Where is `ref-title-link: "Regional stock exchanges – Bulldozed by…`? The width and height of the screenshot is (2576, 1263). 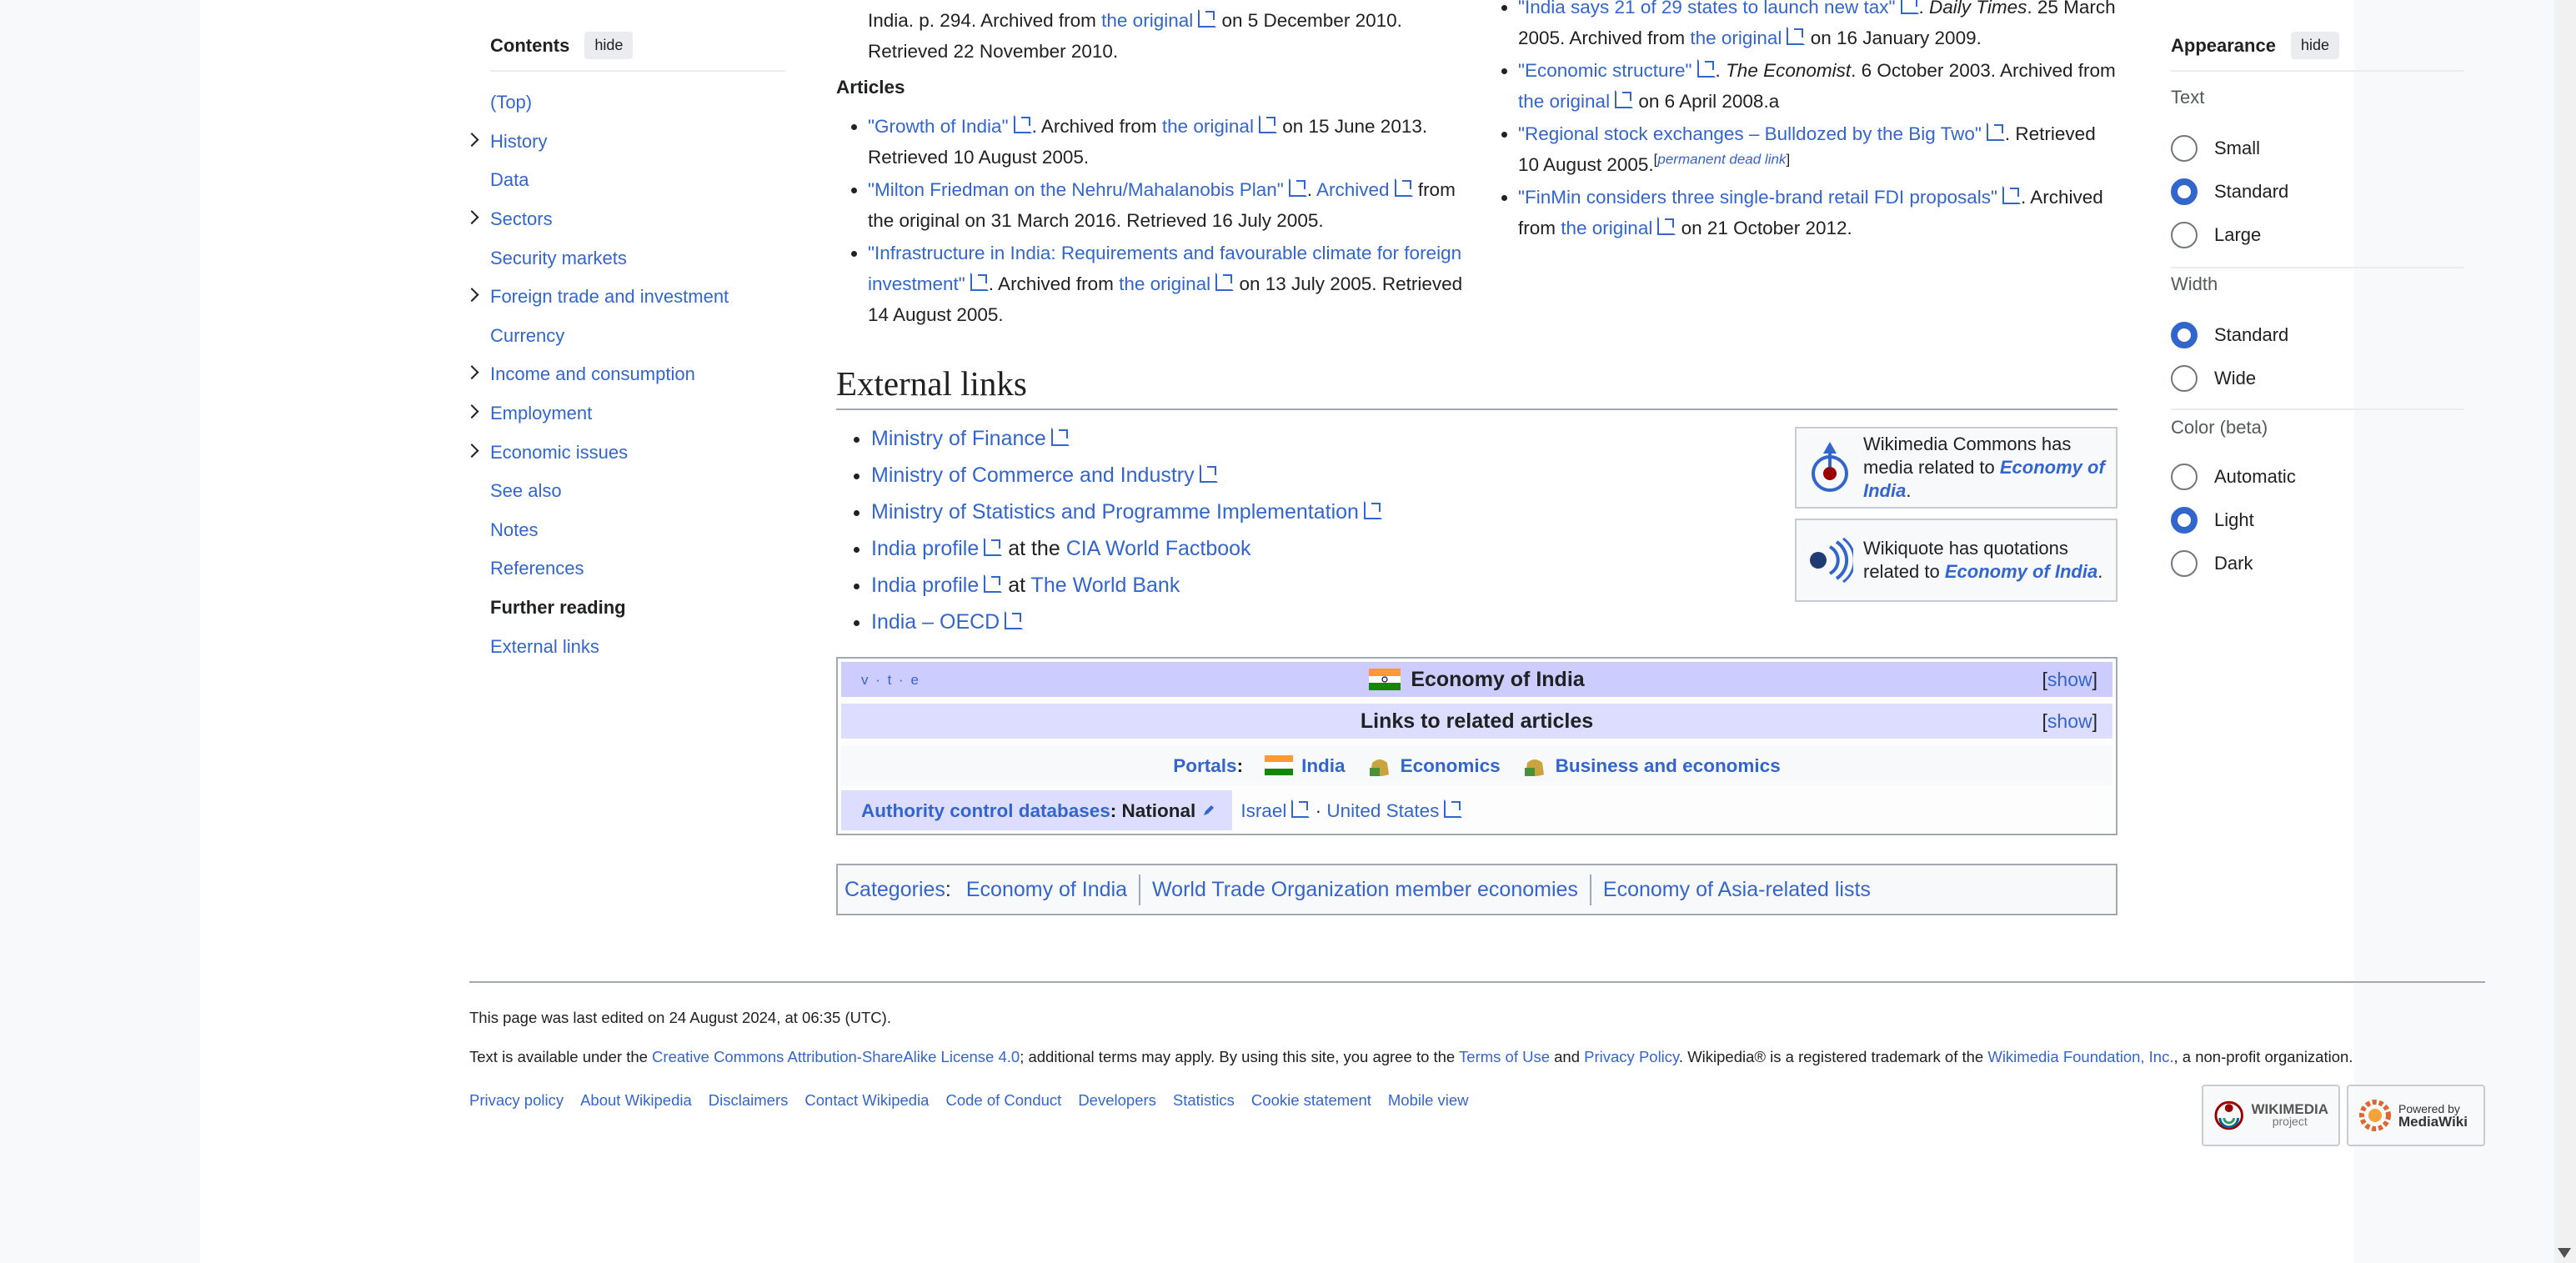
ref-title-link: "Regional stock exchanges – Bulldozed by… is located at coordinates (1761, 133).